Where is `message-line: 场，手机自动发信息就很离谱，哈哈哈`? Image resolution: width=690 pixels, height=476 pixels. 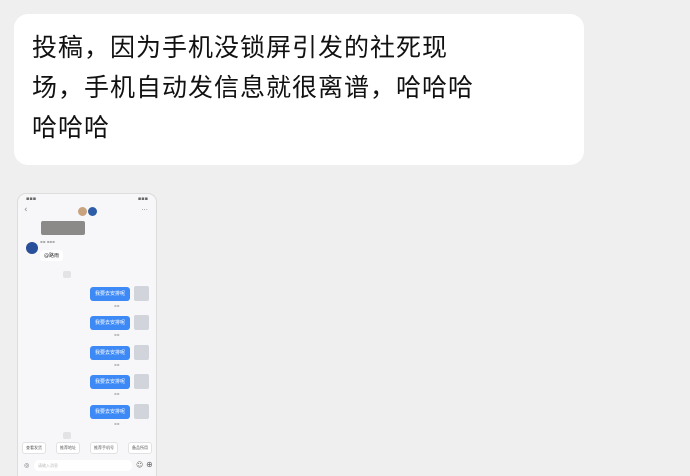
message-line: 场，手机自动发信息就很离谱，哈哈哈 is located at coordinates (253, 87).